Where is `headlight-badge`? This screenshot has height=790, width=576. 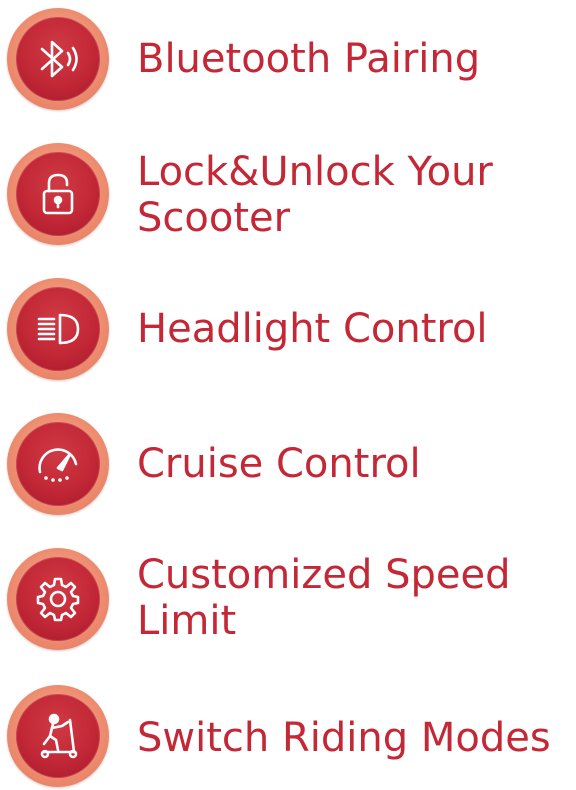 headlight-badge is located at coordinates (58, 329).